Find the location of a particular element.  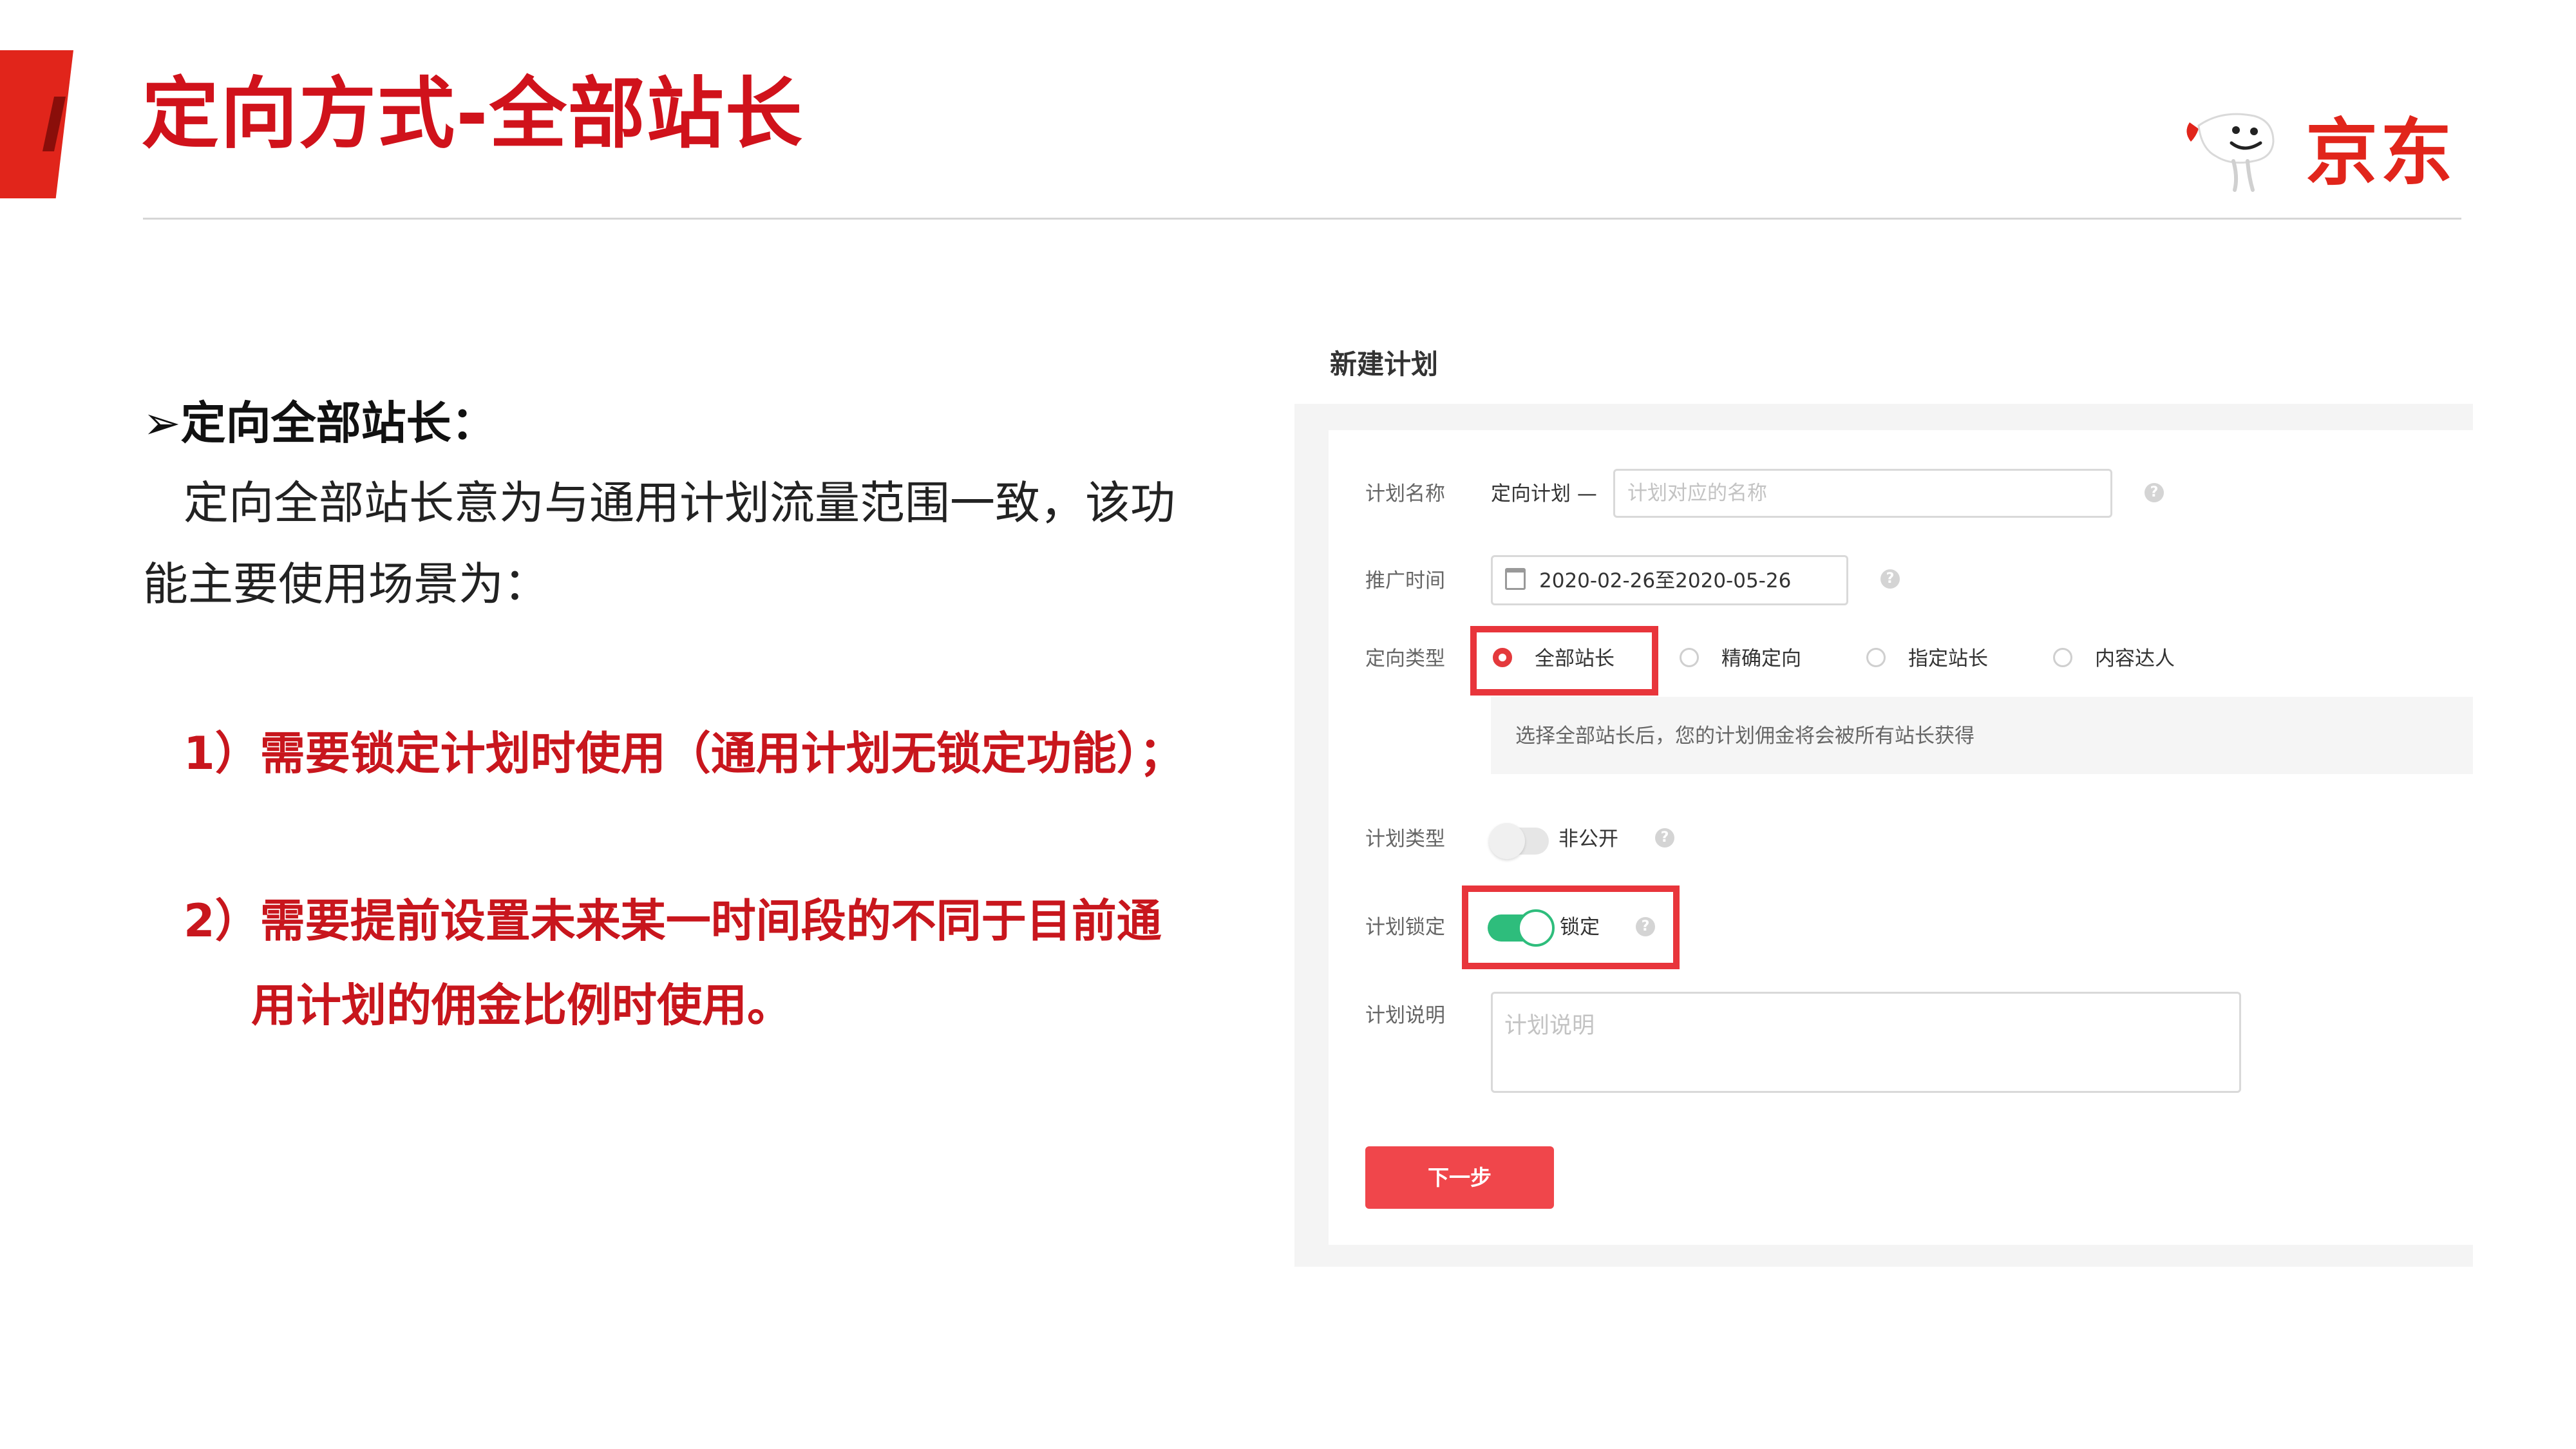

promo-time-label: 推广时间 is located at coordinates (1405, 580).